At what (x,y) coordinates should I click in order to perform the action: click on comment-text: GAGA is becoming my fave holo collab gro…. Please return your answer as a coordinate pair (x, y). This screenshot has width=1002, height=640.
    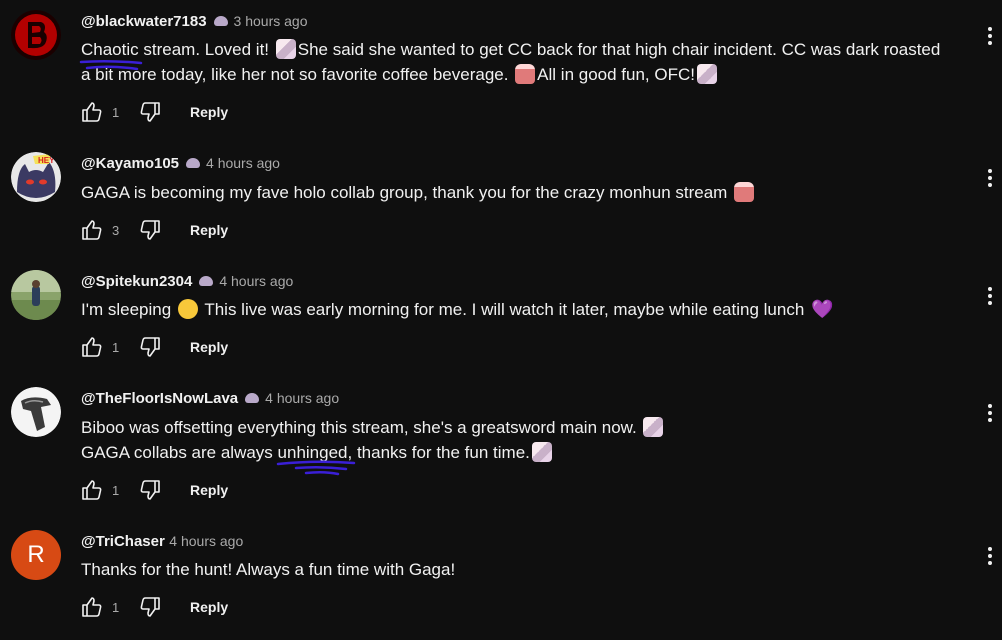
    Looking at the image, I should click on (418, 192).